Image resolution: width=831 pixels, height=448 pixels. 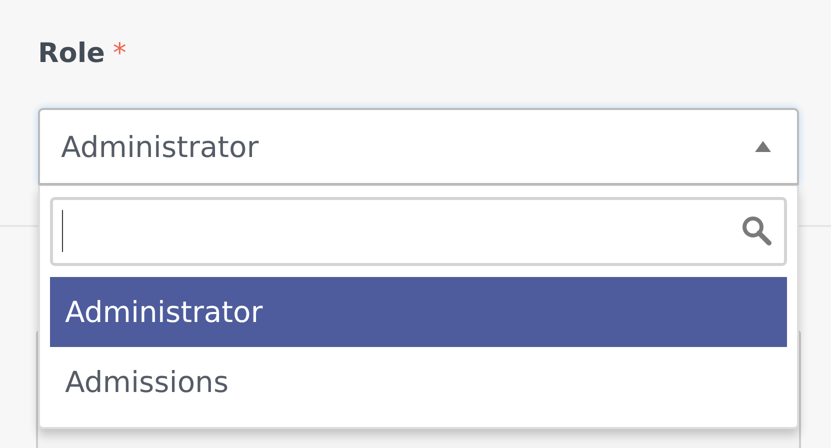 I want to click on required-mark: *, so click(x=119, y=53).